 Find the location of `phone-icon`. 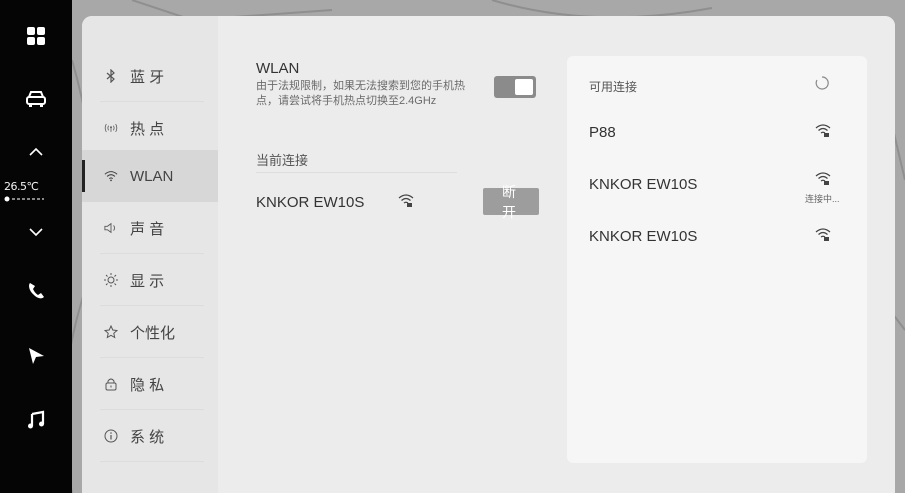

phone-icon is located at coordinates (36, 291).